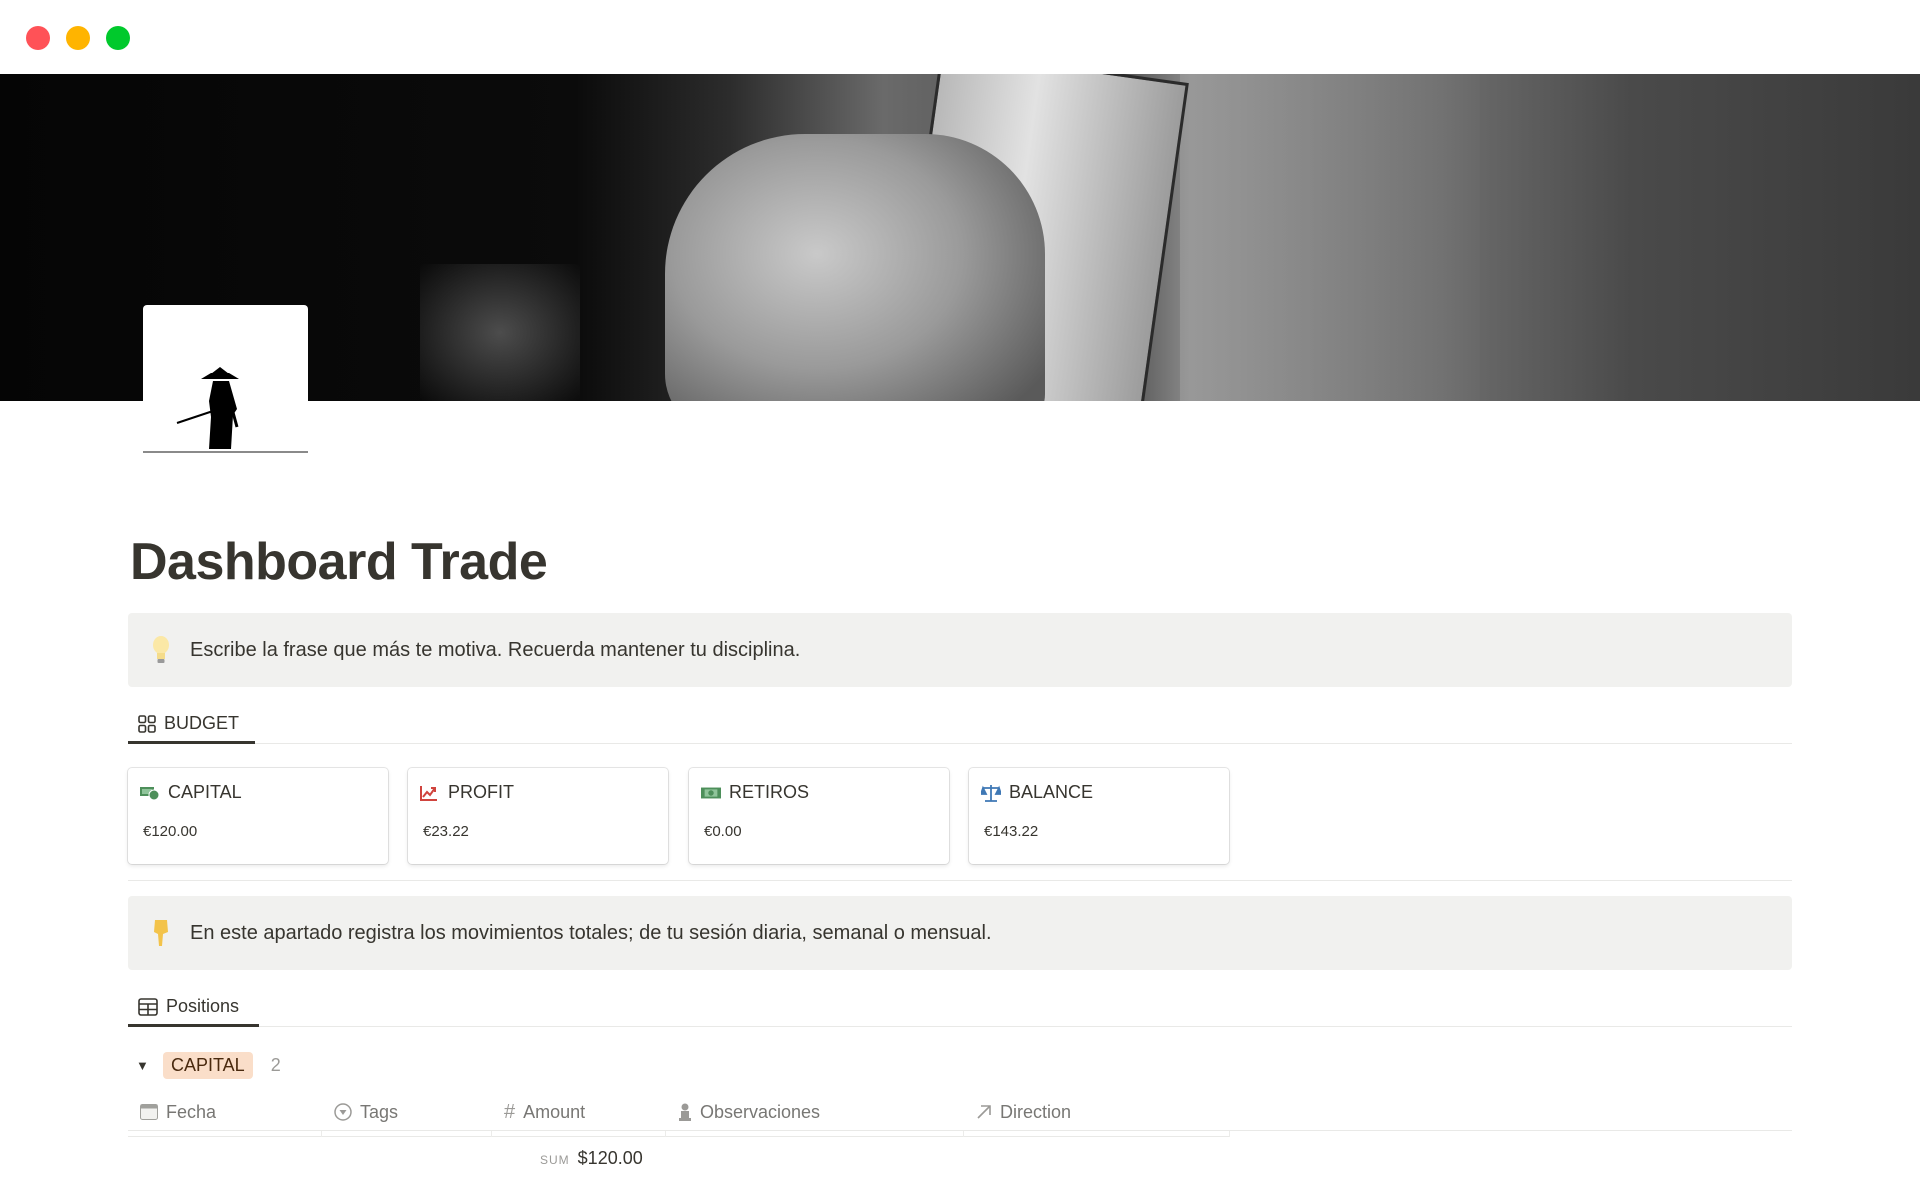  I want to click on card-value: €23.22, so click(446, 831).